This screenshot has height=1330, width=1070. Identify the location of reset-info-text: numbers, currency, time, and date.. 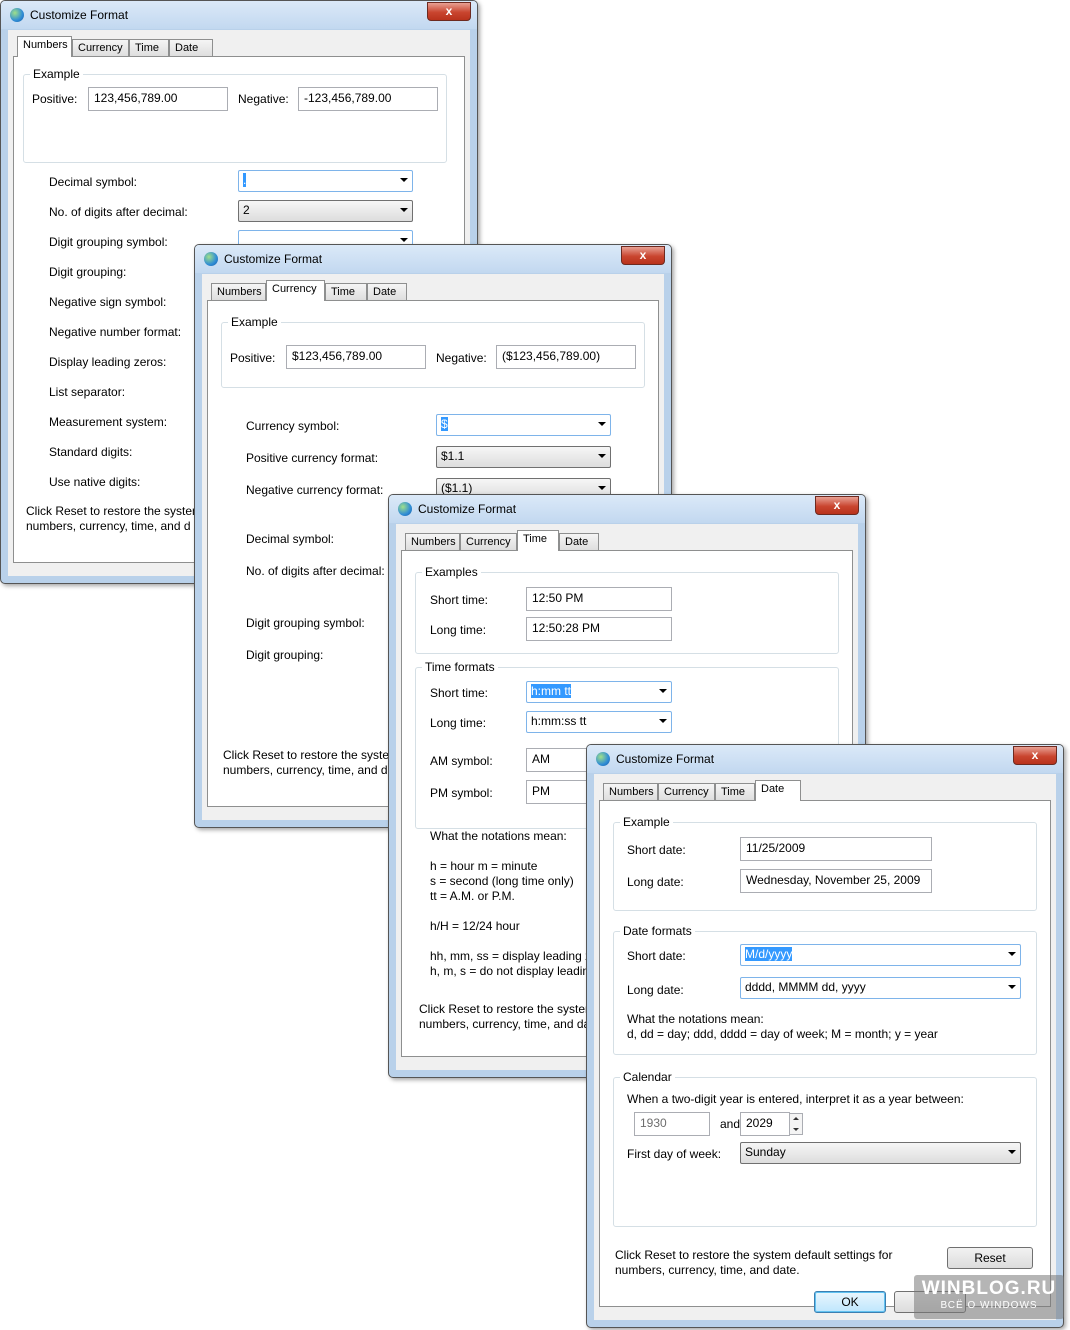
(707, 1270).